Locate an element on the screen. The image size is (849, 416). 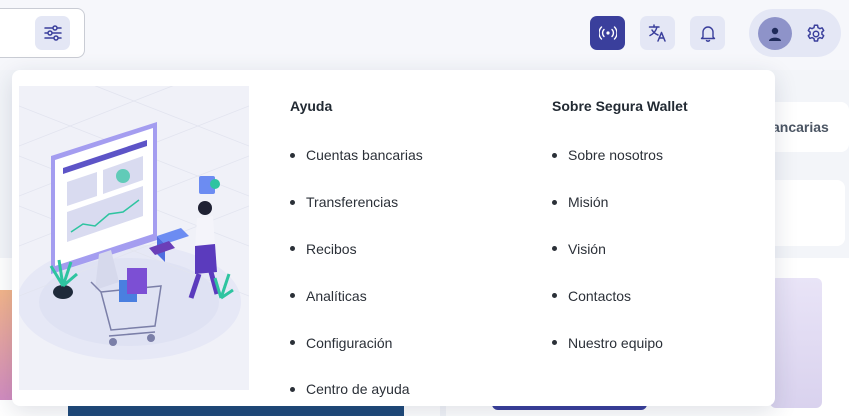
background-image is located at coordinates (796, 343).